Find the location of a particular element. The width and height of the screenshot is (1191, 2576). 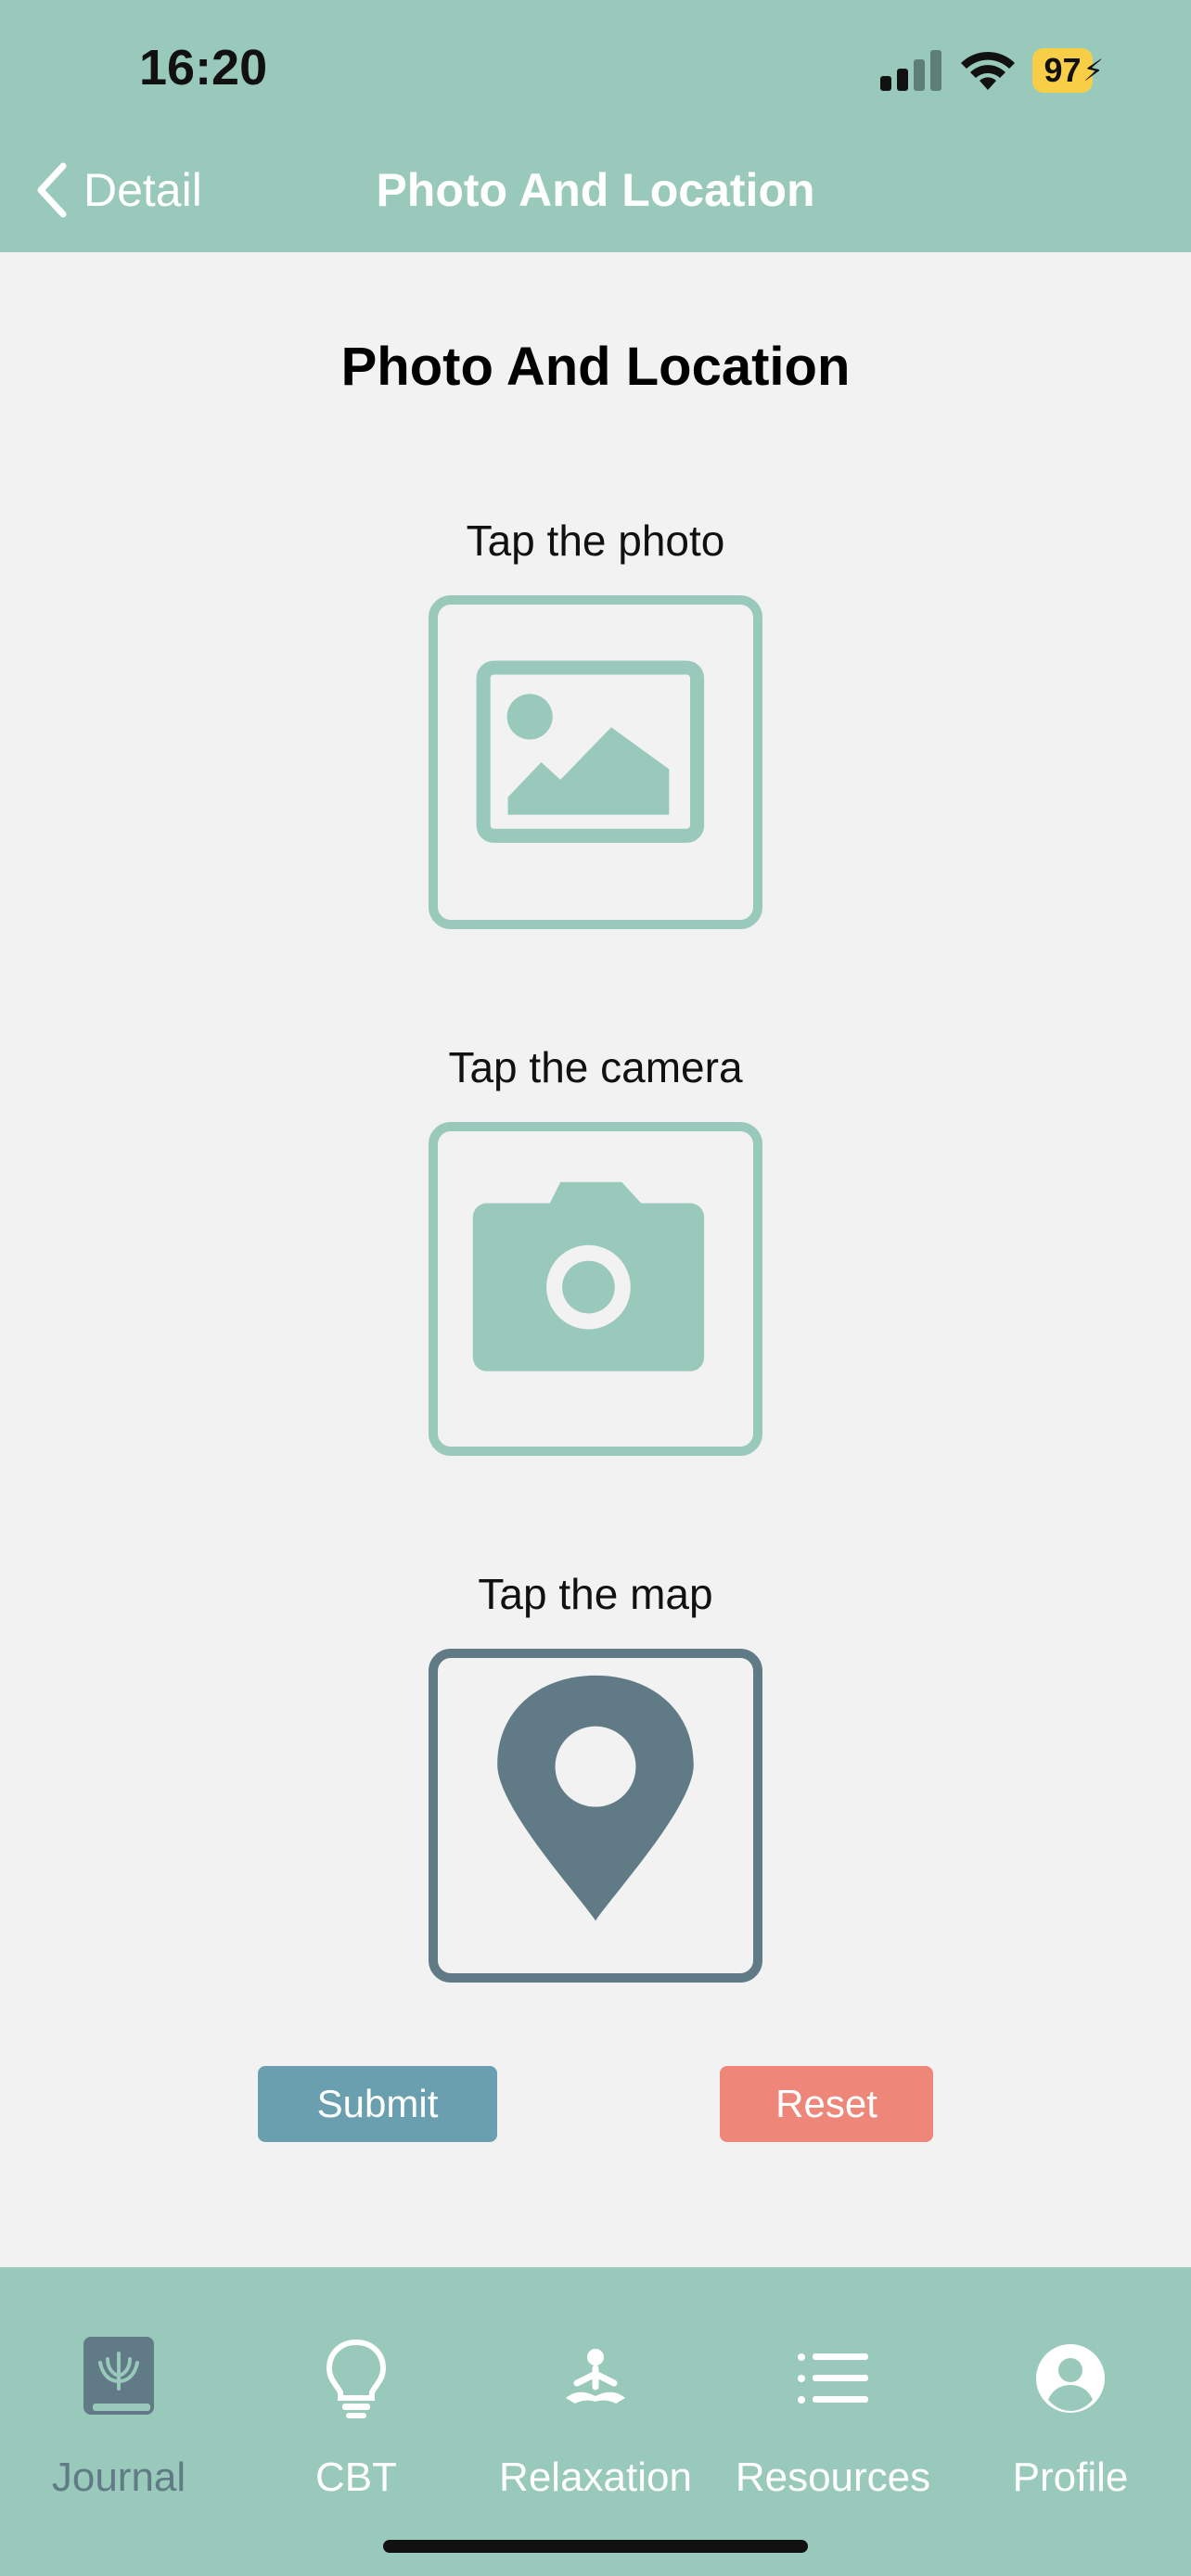

list-icon is located at coordinates (833, 2379).